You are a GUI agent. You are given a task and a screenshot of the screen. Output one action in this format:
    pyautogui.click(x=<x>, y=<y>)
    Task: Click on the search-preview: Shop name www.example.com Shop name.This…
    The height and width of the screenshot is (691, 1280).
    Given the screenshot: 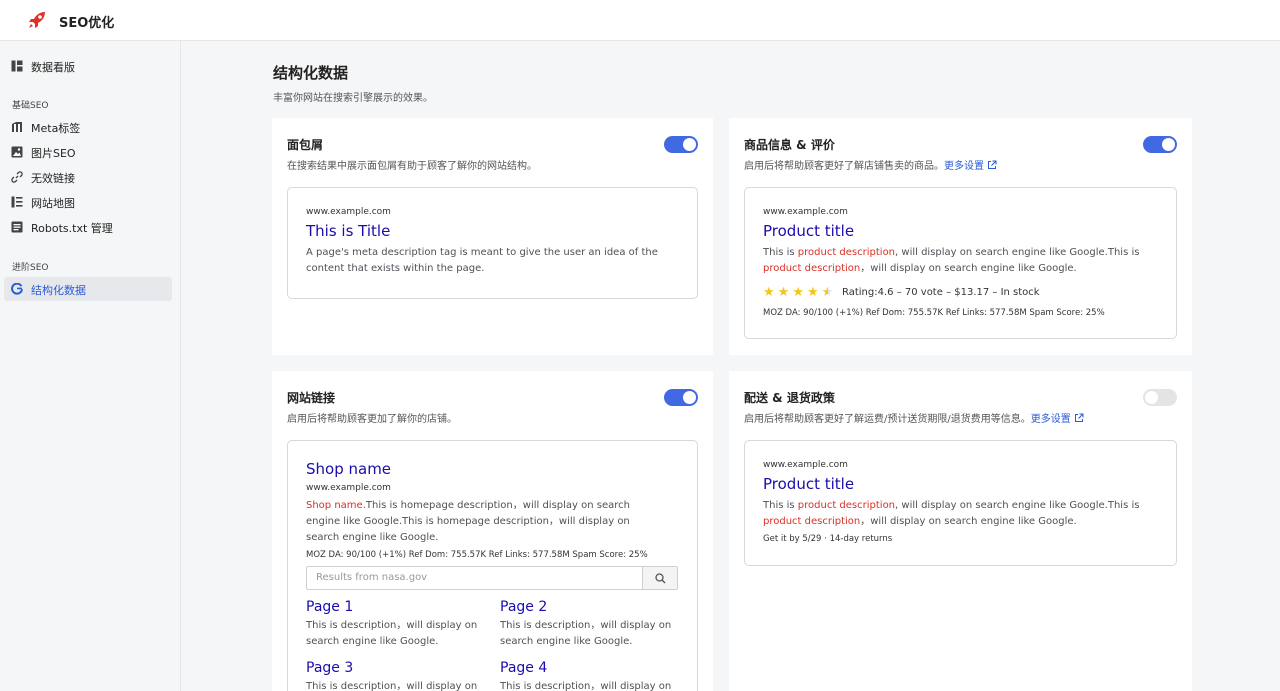 What is the action you would take?
    pyautogui.click(x=492, y=565)
    